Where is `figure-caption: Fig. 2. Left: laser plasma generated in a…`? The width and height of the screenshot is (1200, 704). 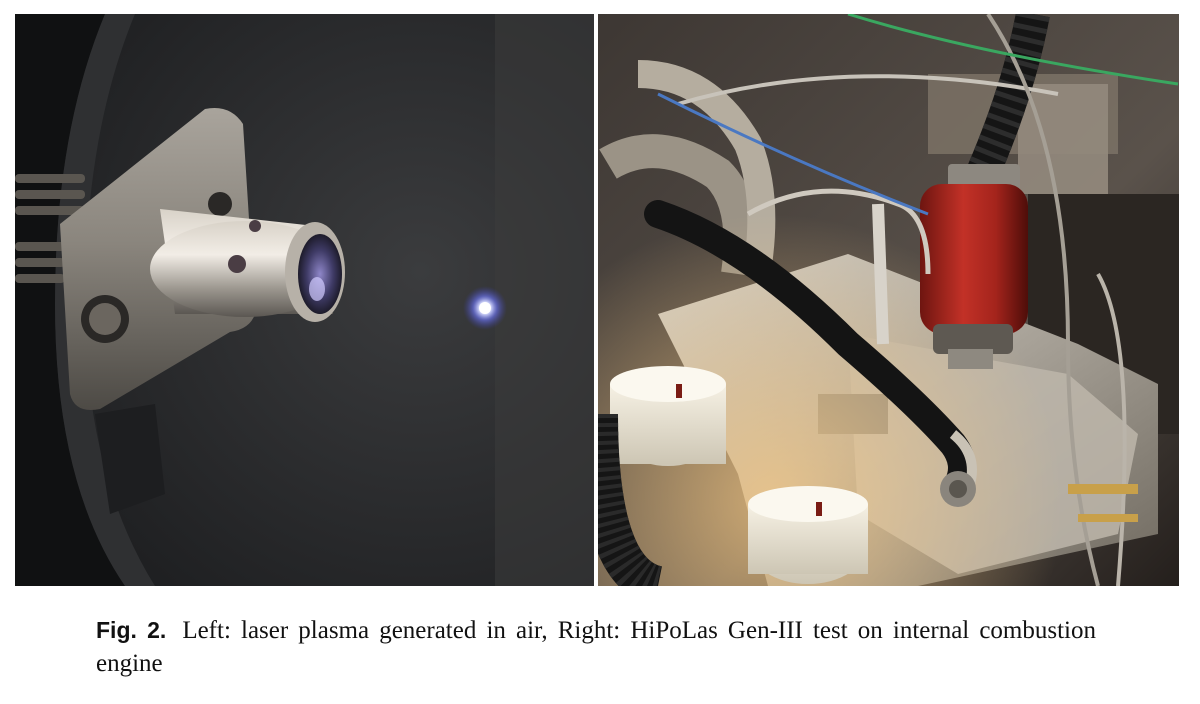
figure-caption: Fig. 2. Left: laser plasma generated in a… is located at coordinates (596, 647).